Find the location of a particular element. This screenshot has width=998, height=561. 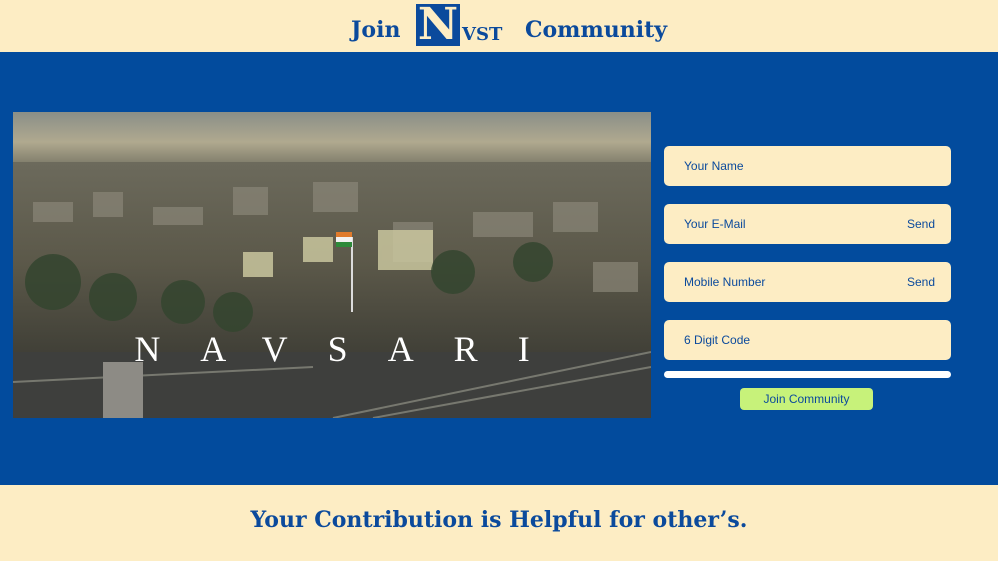

divider-bar is located at coordinates (807, 374).